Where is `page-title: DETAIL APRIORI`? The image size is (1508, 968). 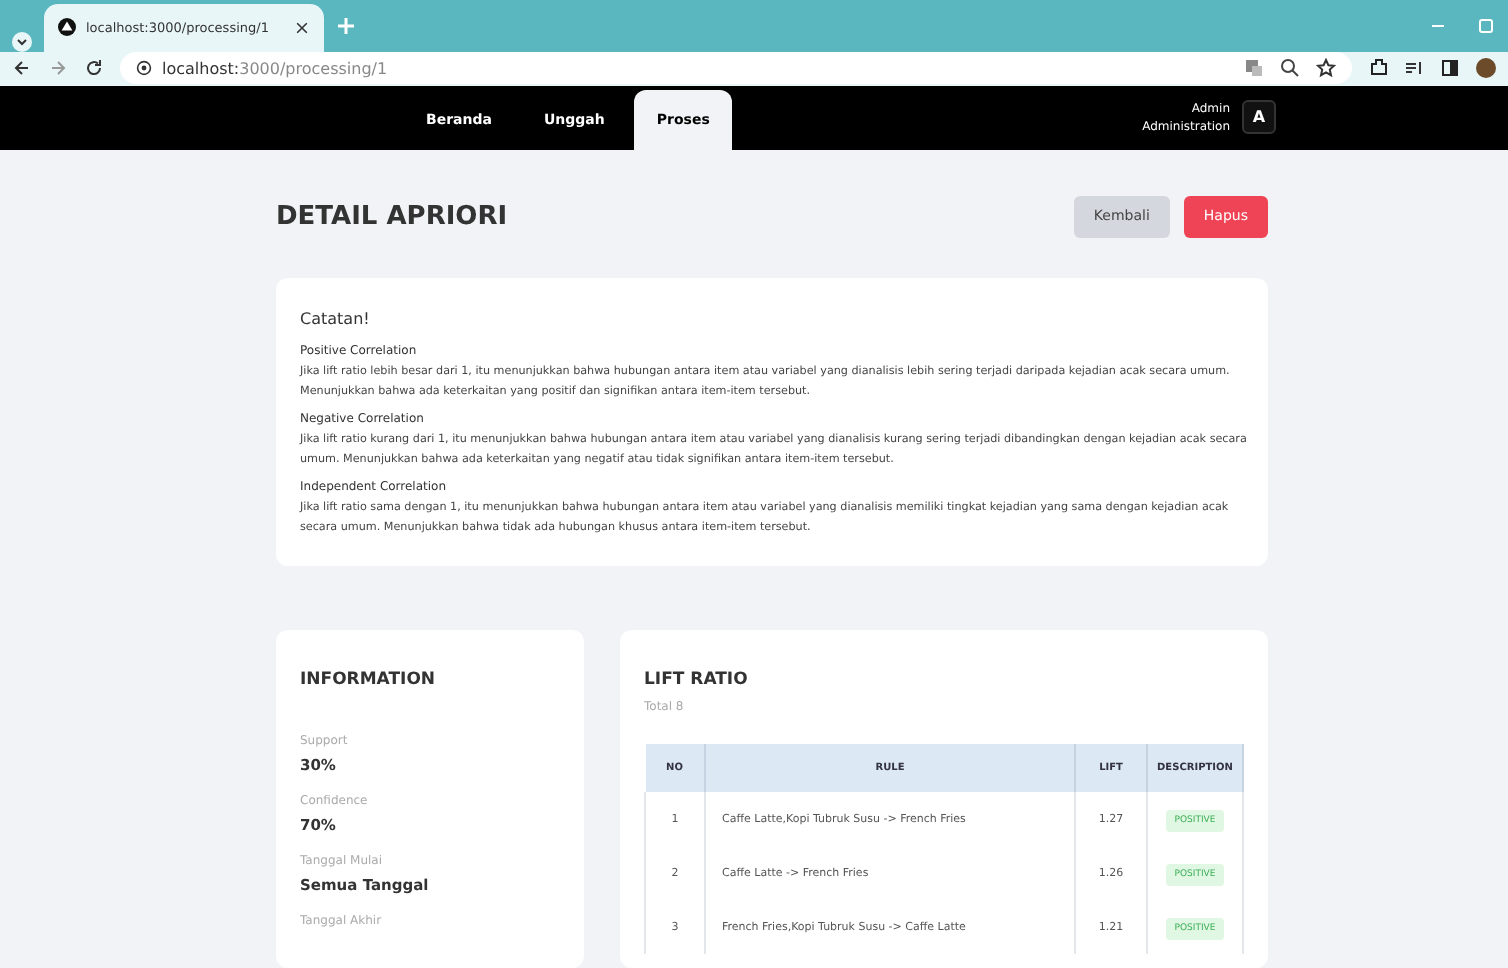
page-title: DETAIL APRIORI is located at coordinates (392, 216).